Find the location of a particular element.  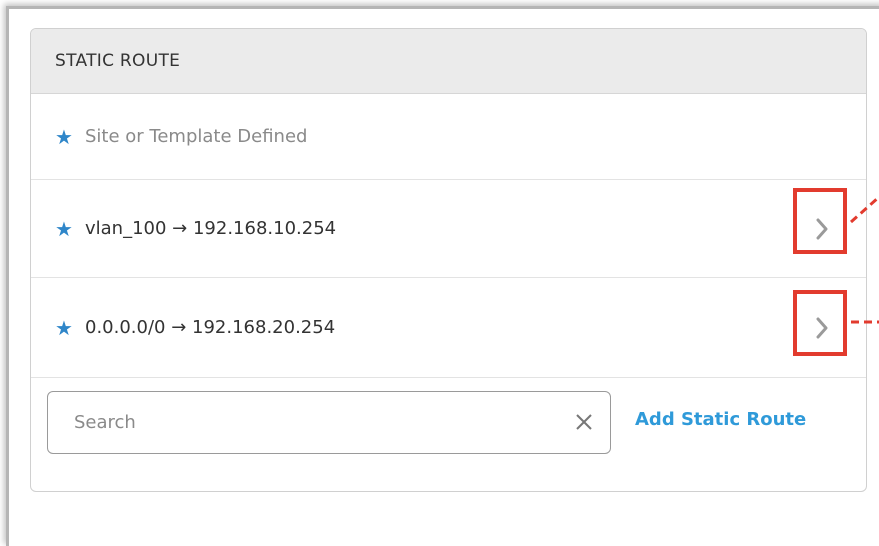

search-input is located at coordinates (314, 422).